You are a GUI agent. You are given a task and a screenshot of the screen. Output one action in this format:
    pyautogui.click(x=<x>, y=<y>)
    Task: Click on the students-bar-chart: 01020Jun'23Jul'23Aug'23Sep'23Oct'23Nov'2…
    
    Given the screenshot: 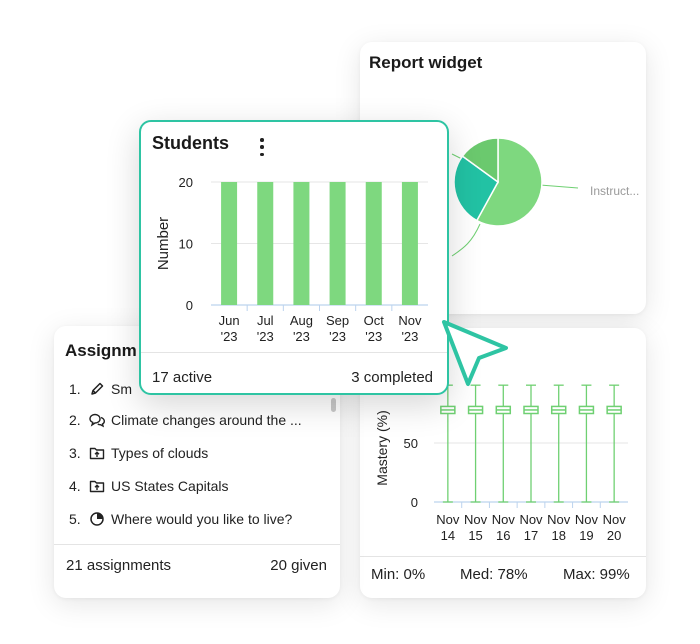 What is the action you would take?
    pyautogui.click(x=291, y=259)
    